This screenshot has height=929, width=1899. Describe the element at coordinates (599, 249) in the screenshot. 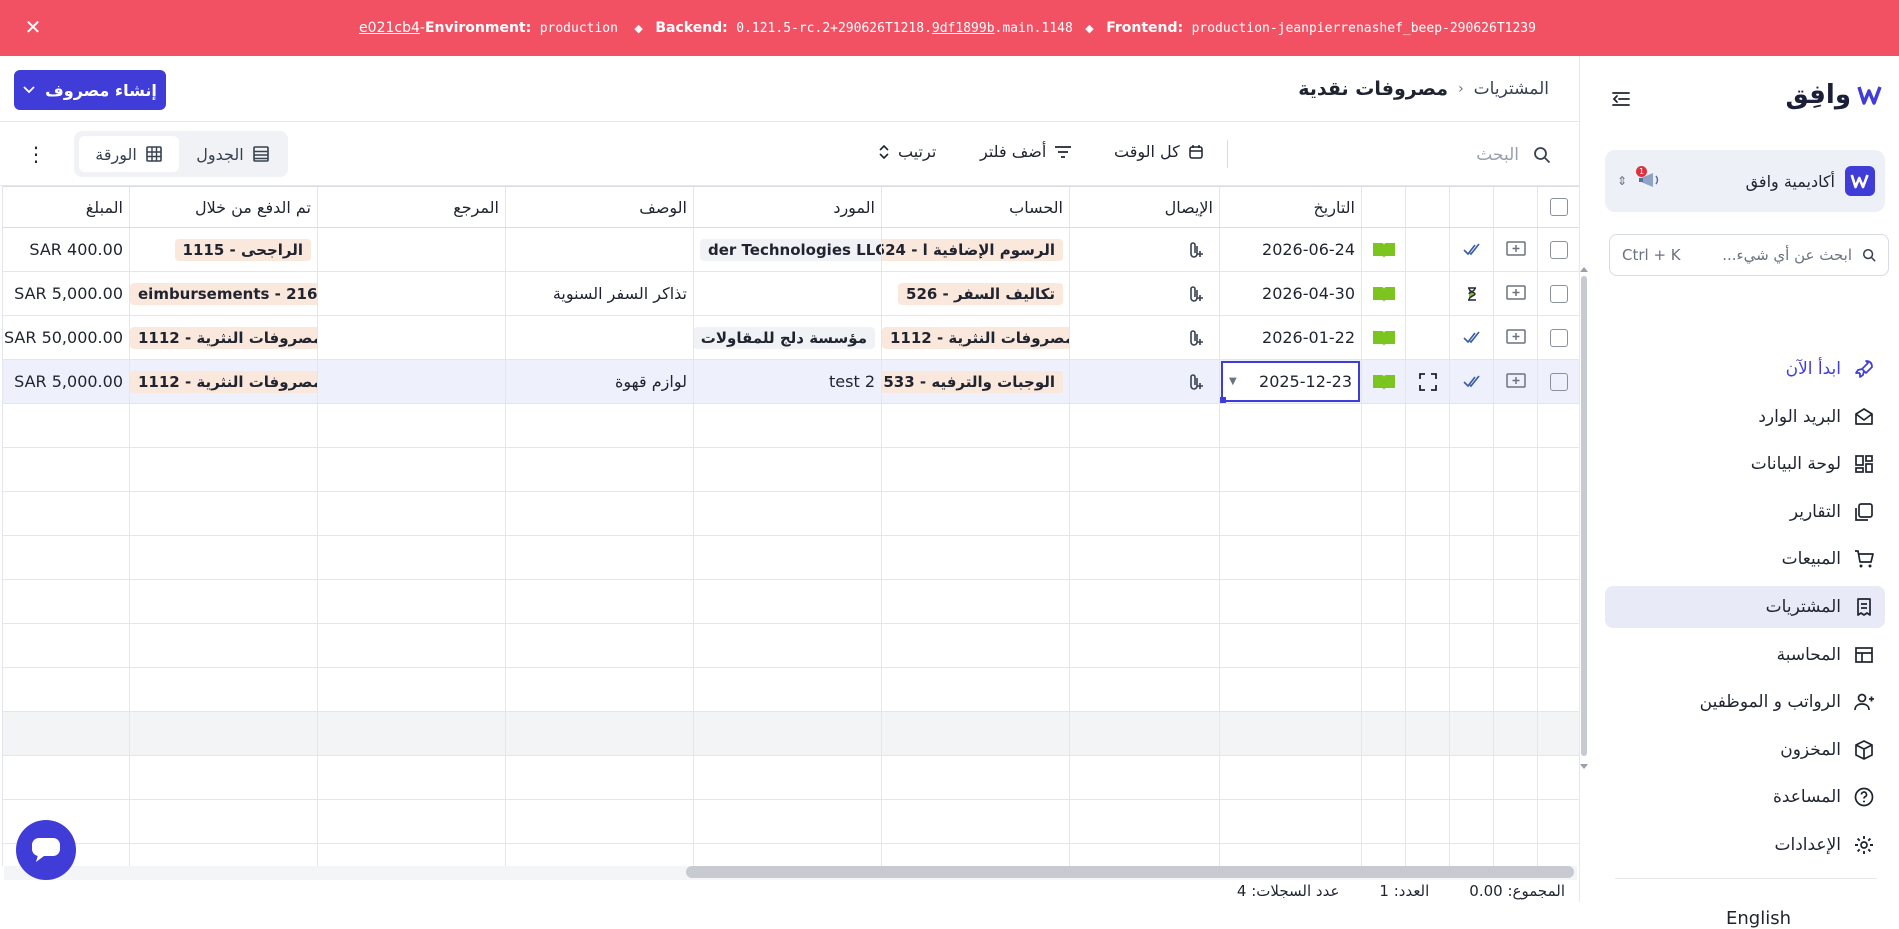

I see `cell-description` at that location.